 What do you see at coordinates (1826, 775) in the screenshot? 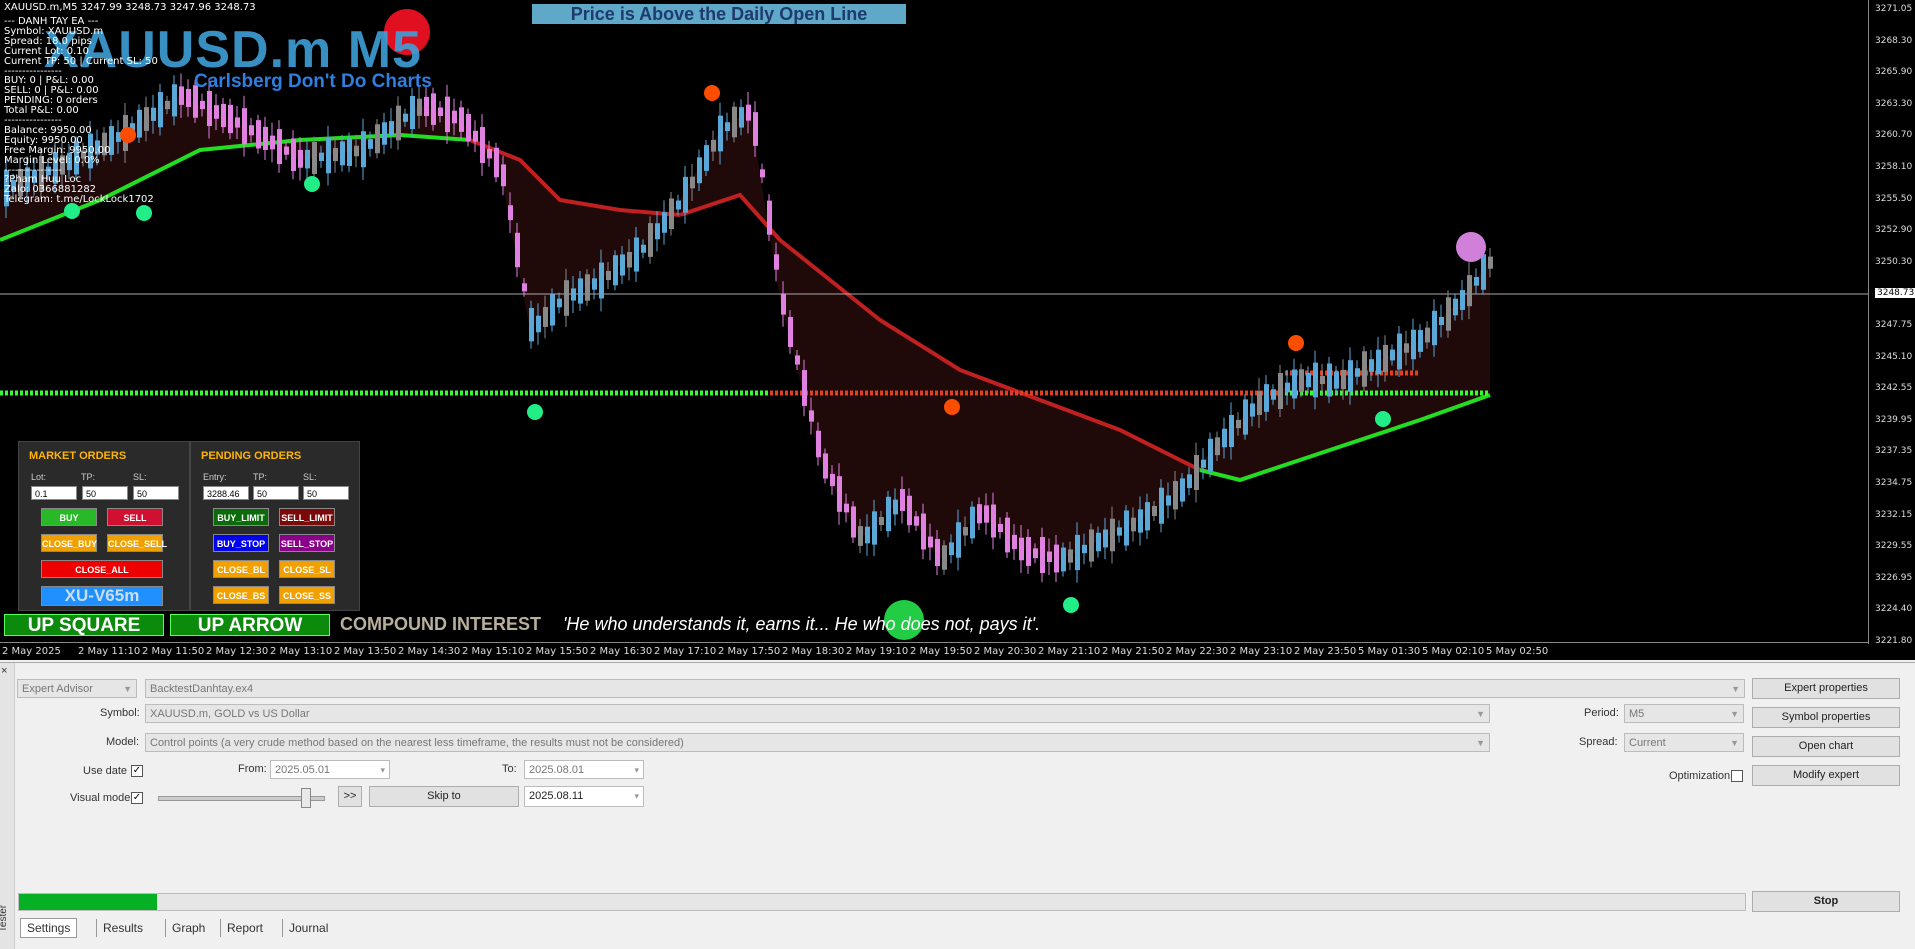
I see `modify-expert-button: Modify expert` at bounding box center [1826, 775].